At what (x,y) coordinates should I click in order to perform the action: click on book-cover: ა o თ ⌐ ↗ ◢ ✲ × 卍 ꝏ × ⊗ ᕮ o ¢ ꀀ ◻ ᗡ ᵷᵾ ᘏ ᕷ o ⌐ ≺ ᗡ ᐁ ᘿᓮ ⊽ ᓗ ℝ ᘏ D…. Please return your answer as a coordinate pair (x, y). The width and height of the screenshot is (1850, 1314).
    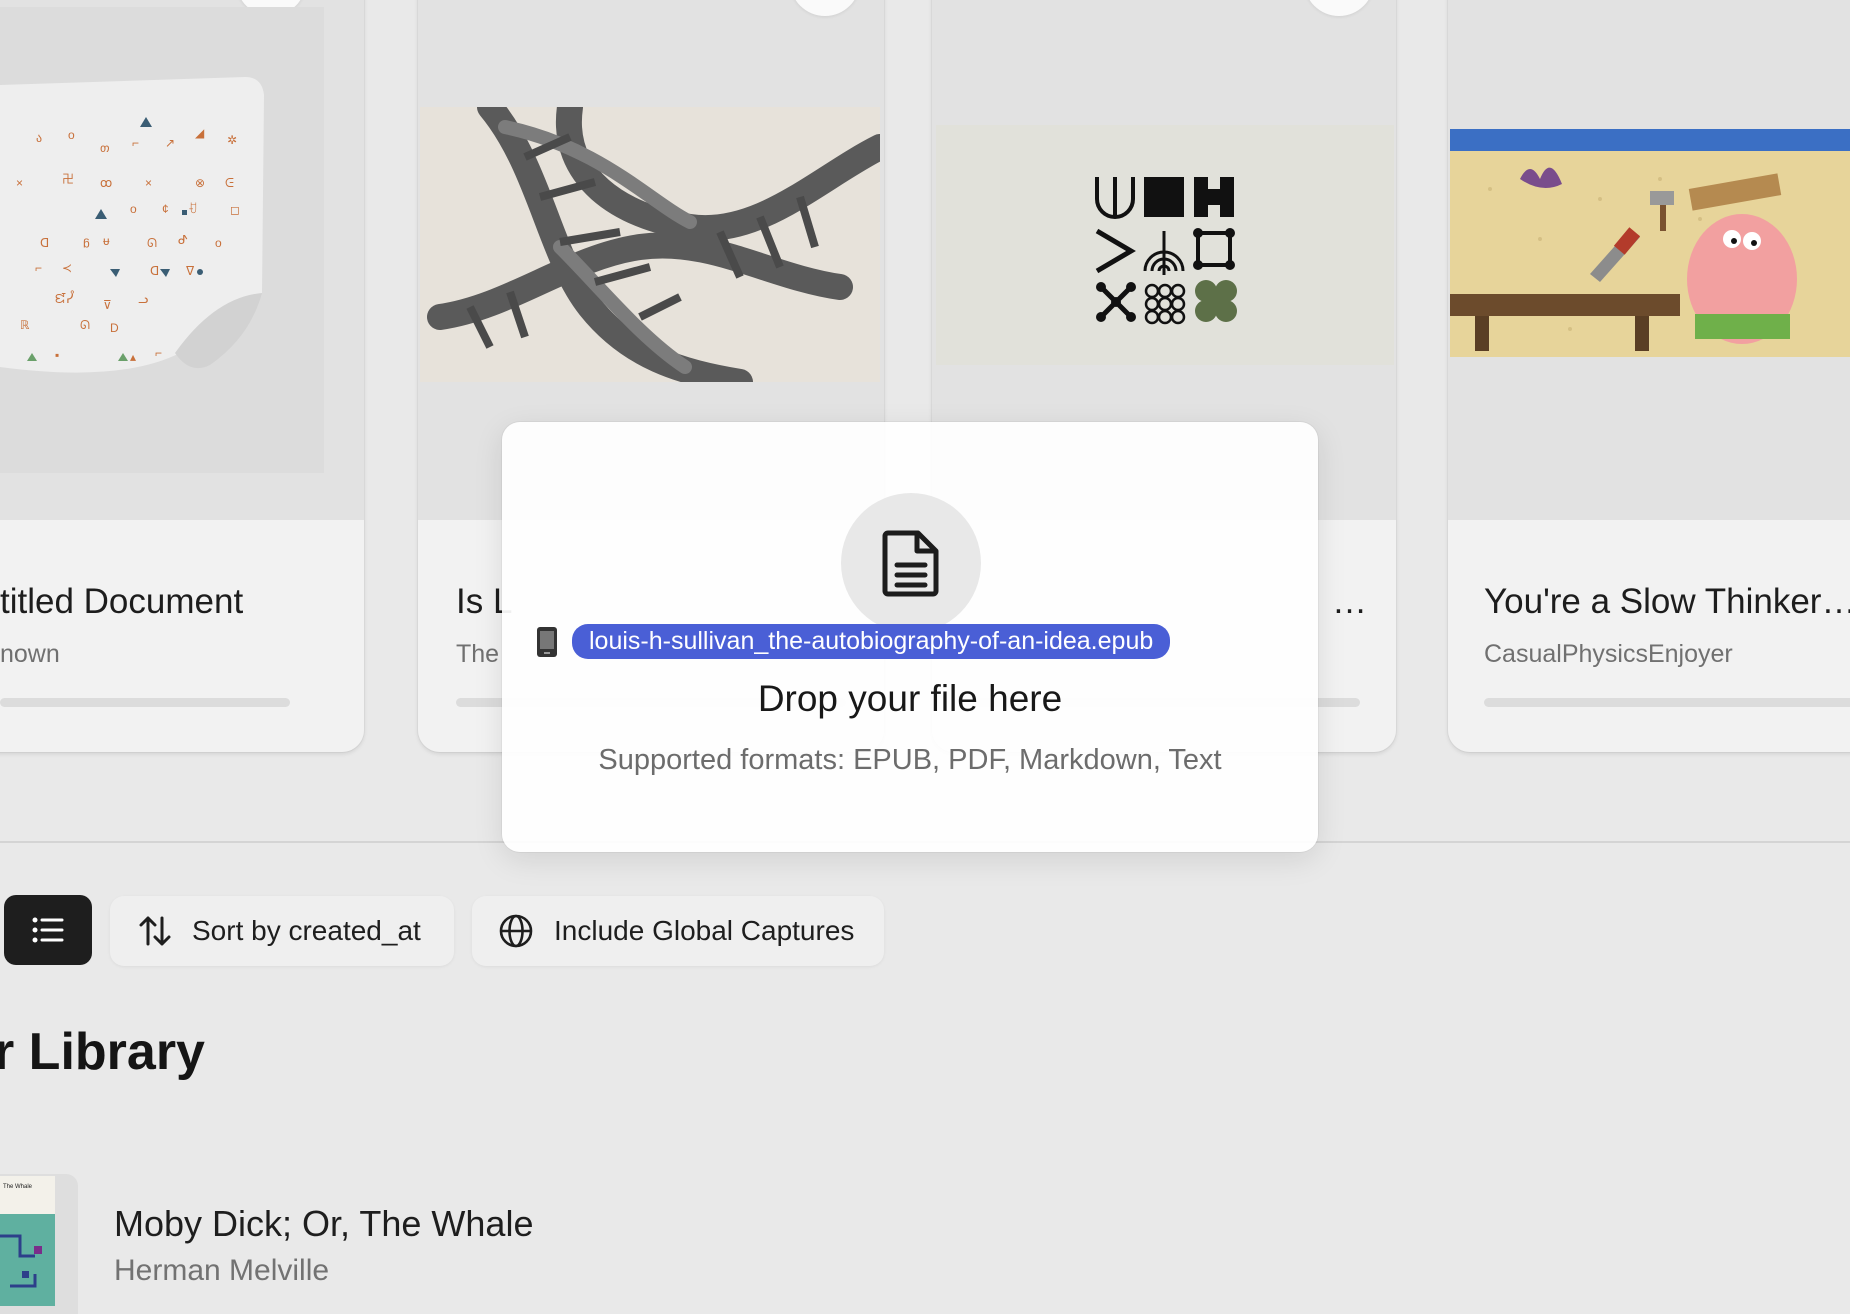
    Looking at the image, I should click on (162, 240).